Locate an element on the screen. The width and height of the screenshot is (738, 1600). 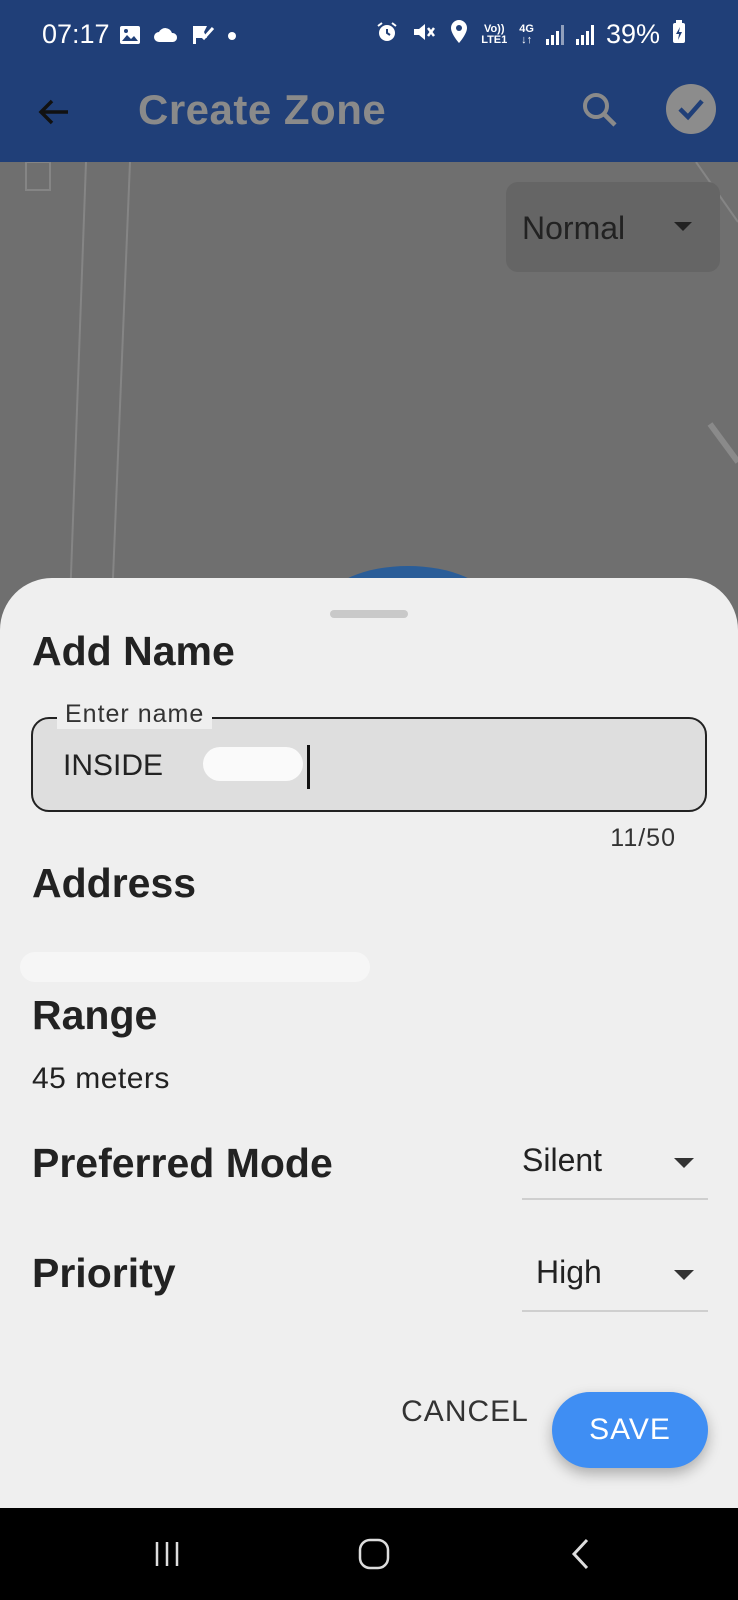
preferred-mode-value: Silent is located at coordinates (562, 1160).